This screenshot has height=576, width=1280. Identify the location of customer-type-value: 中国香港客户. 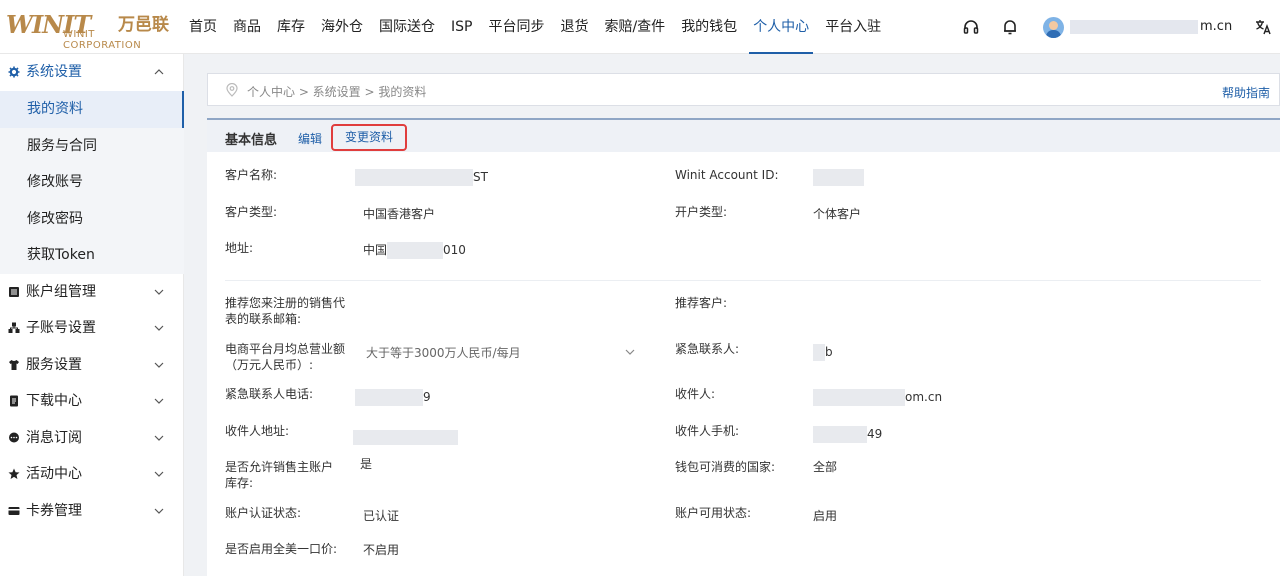
(399, 214).